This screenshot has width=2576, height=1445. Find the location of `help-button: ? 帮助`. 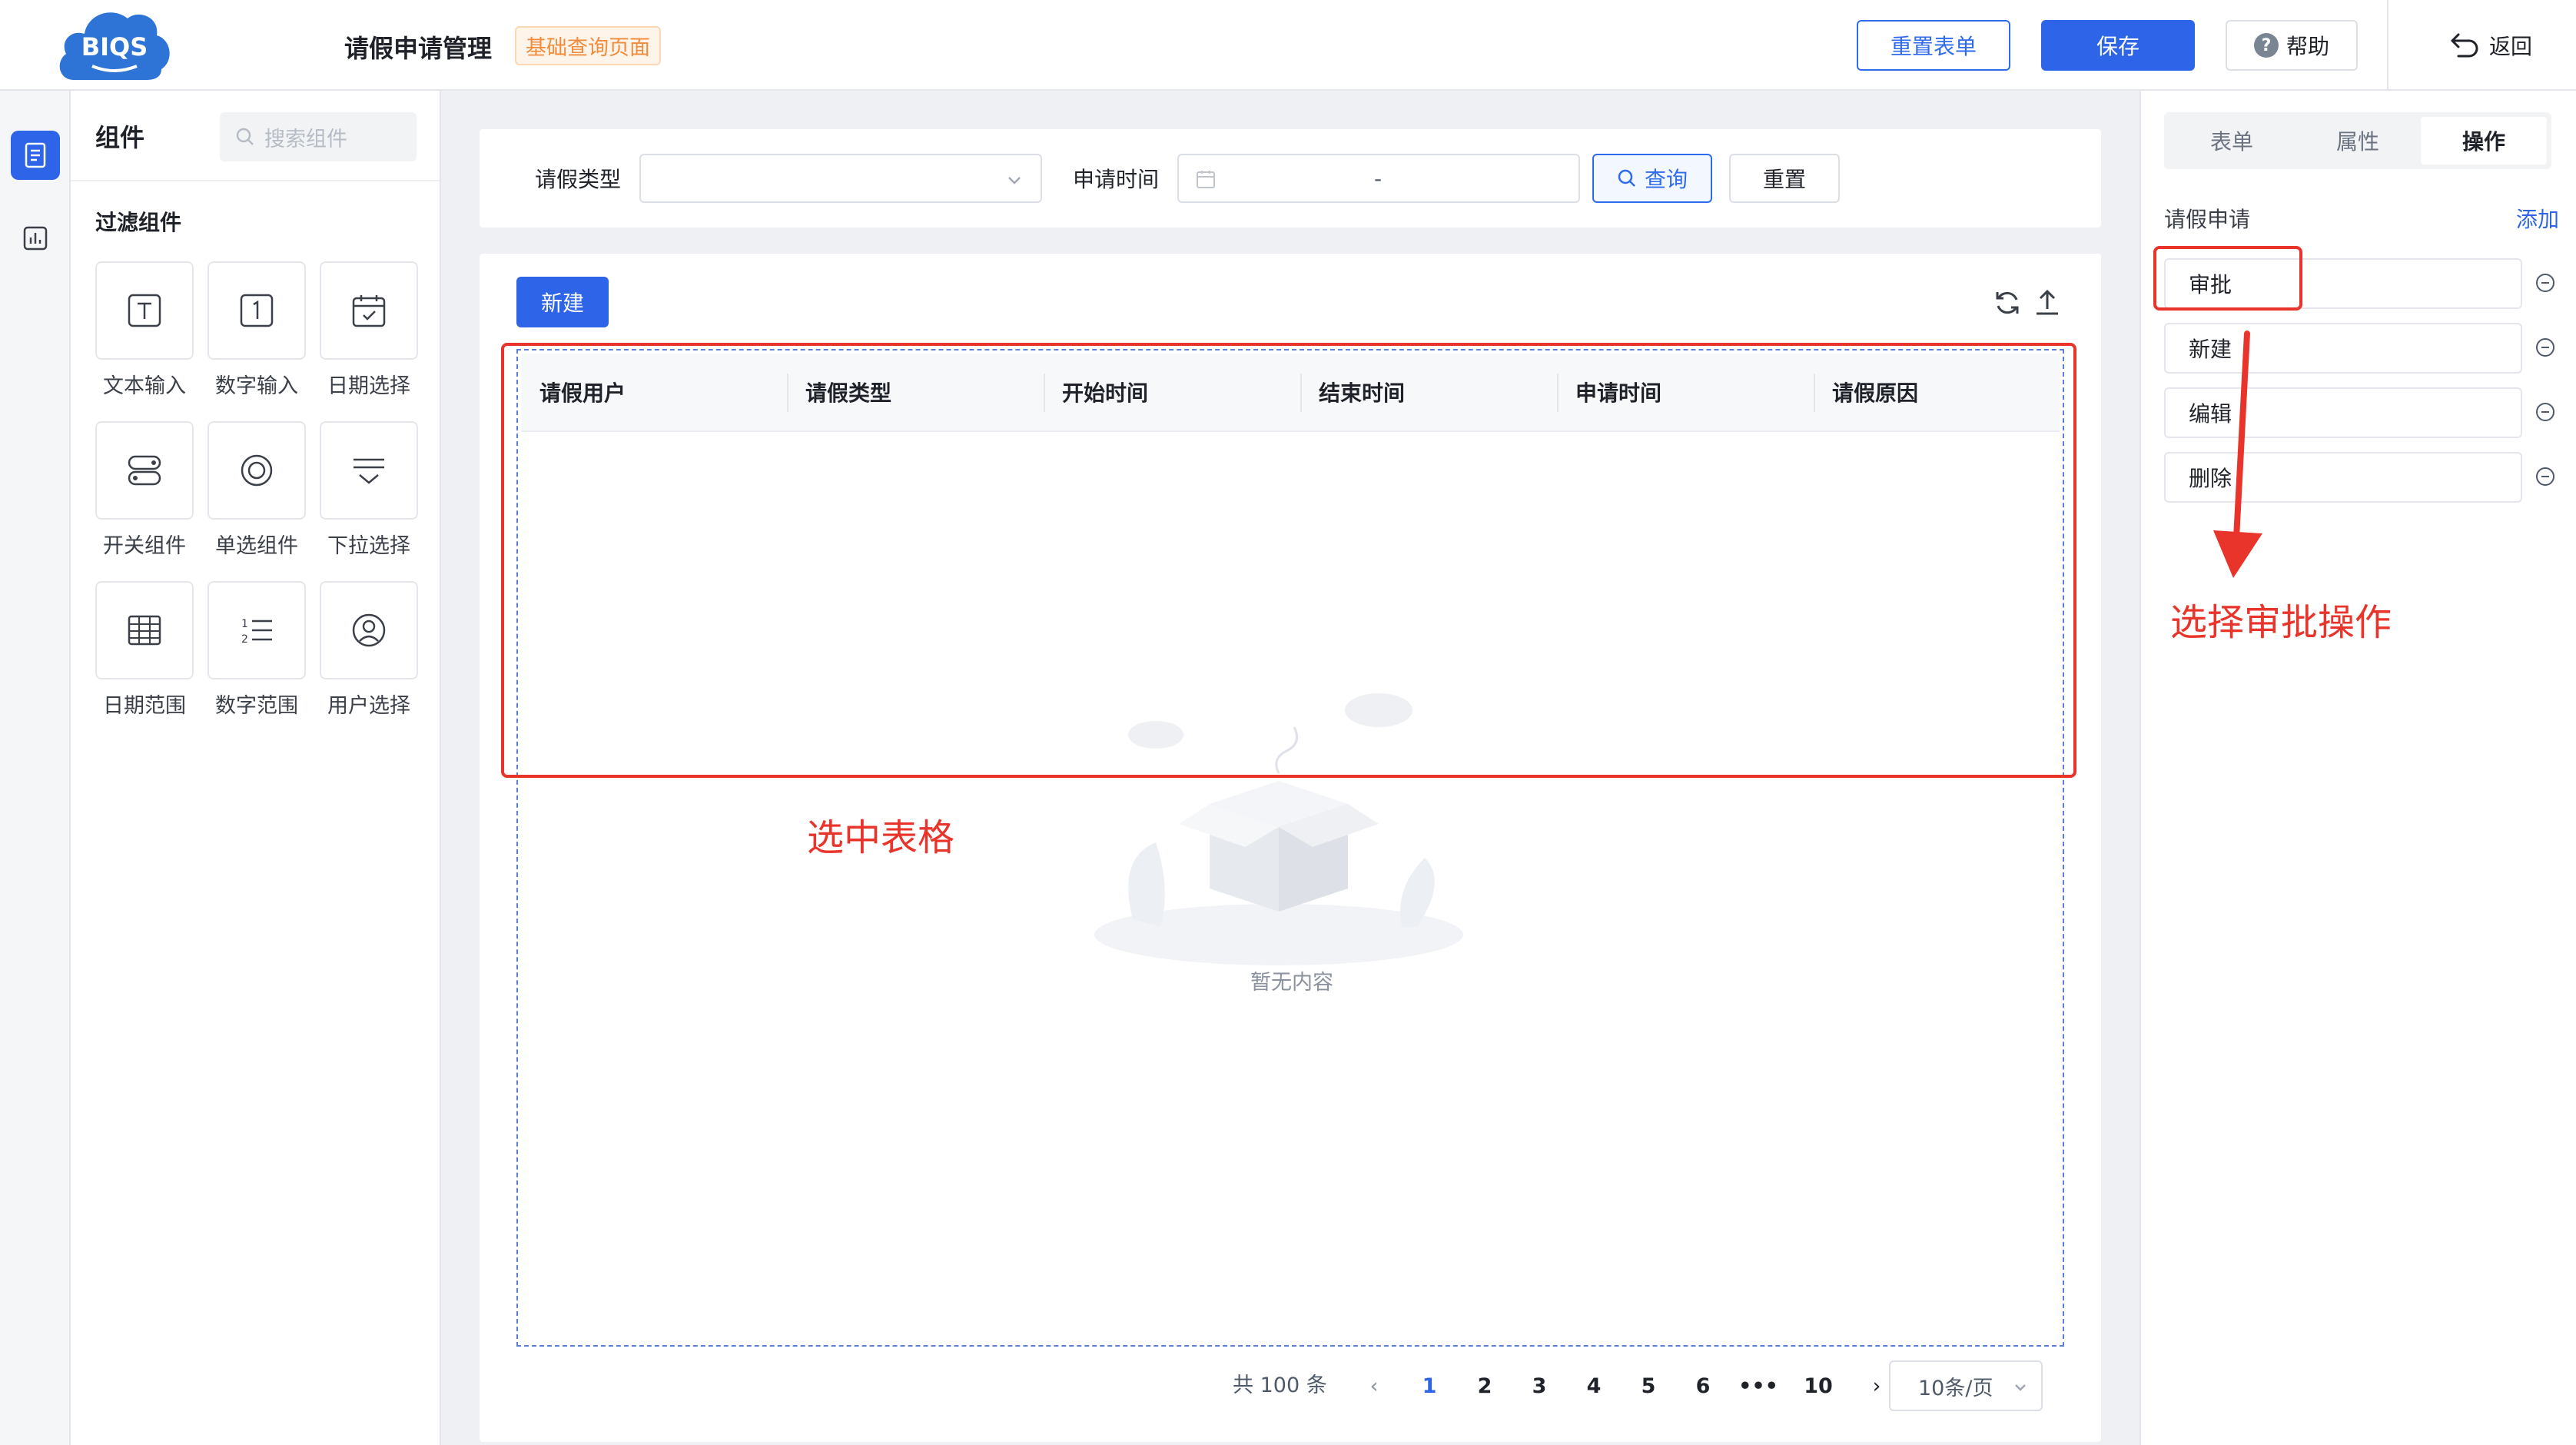

help-button: ? 帮助 is located at coordinates (2292, 45).